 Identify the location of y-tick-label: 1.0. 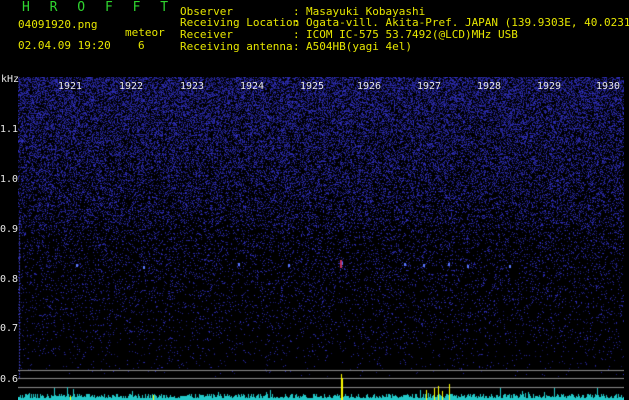
(9, 179).